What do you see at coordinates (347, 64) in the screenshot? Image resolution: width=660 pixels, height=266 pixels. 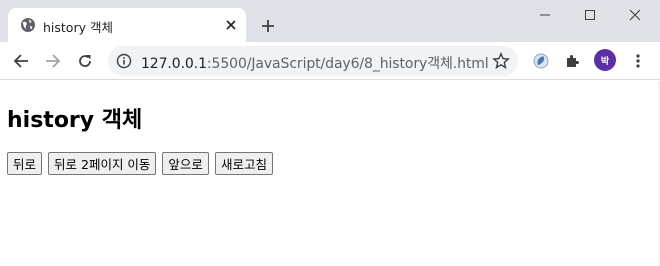 I see `url-path: :5500/JavaScript/day6/8_history객체.html` at bounding box center [347, 64].